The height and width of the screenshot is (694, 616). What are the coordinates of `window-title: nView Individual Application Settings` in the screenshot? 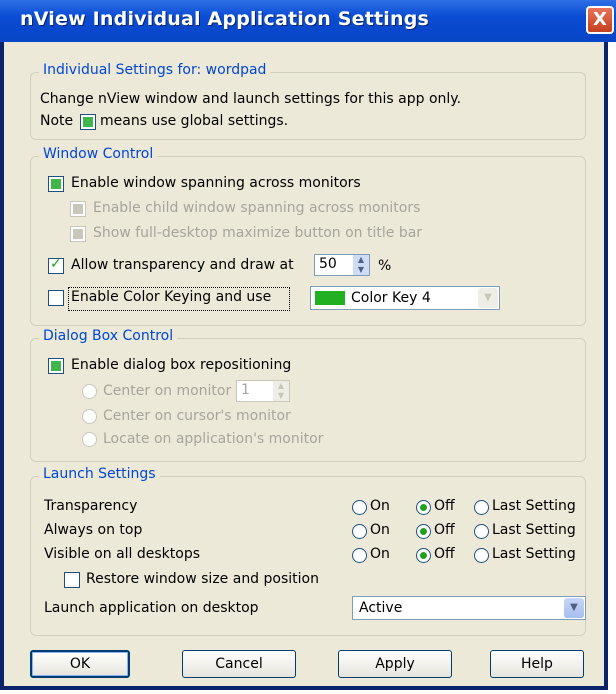 It's located at (225, 19).